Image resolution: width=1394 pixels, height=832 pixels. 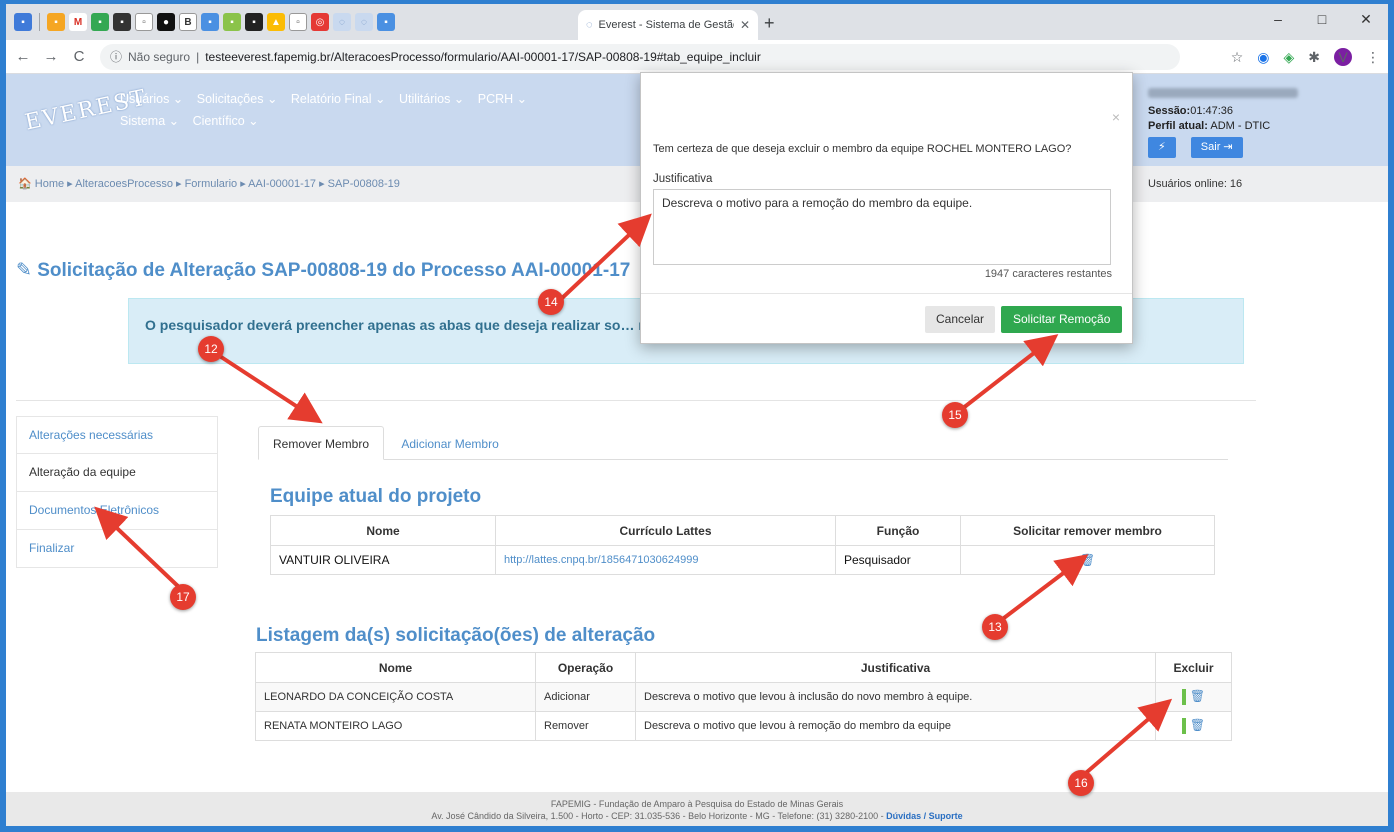 What do you see at coordinates (995, 627) in the screenshot?
I see `annotation-badge-13: 13` at bounding box center [995, 627].